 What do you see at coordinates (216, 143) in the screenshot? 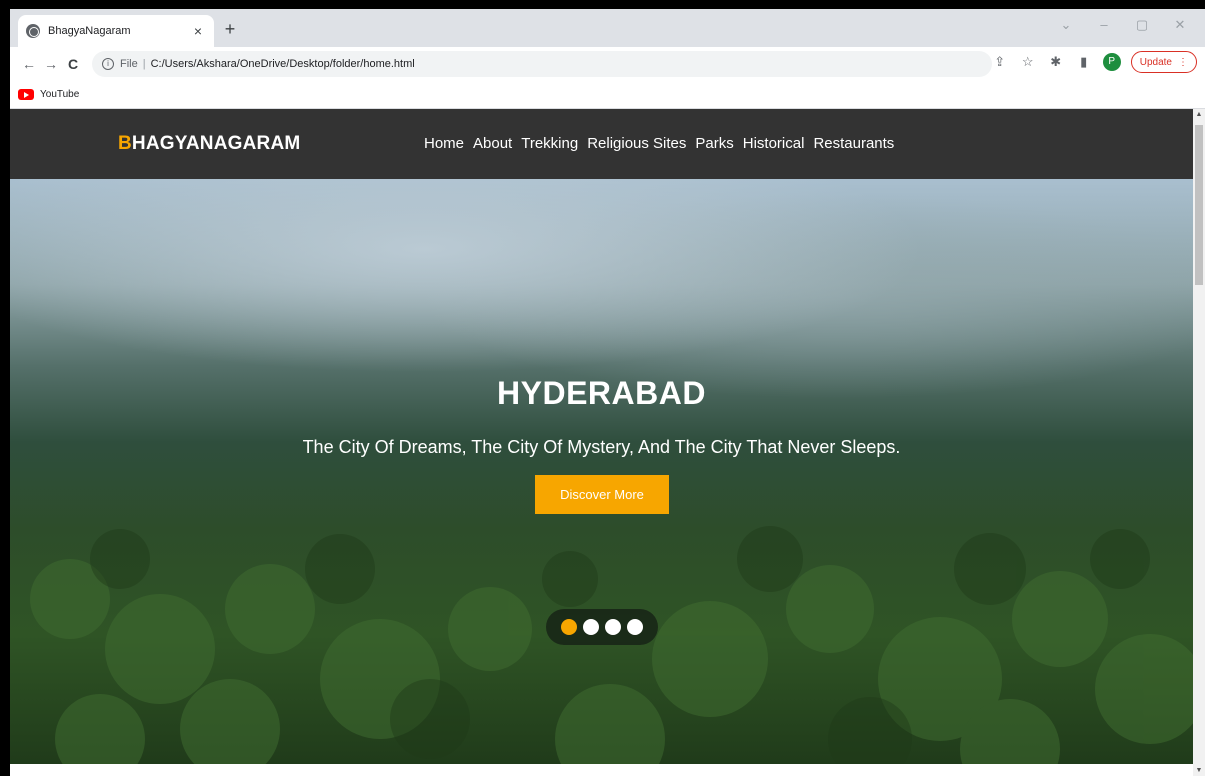
I see `logo-text: HAGYANAGARAM` at bounding box center [216, 143].